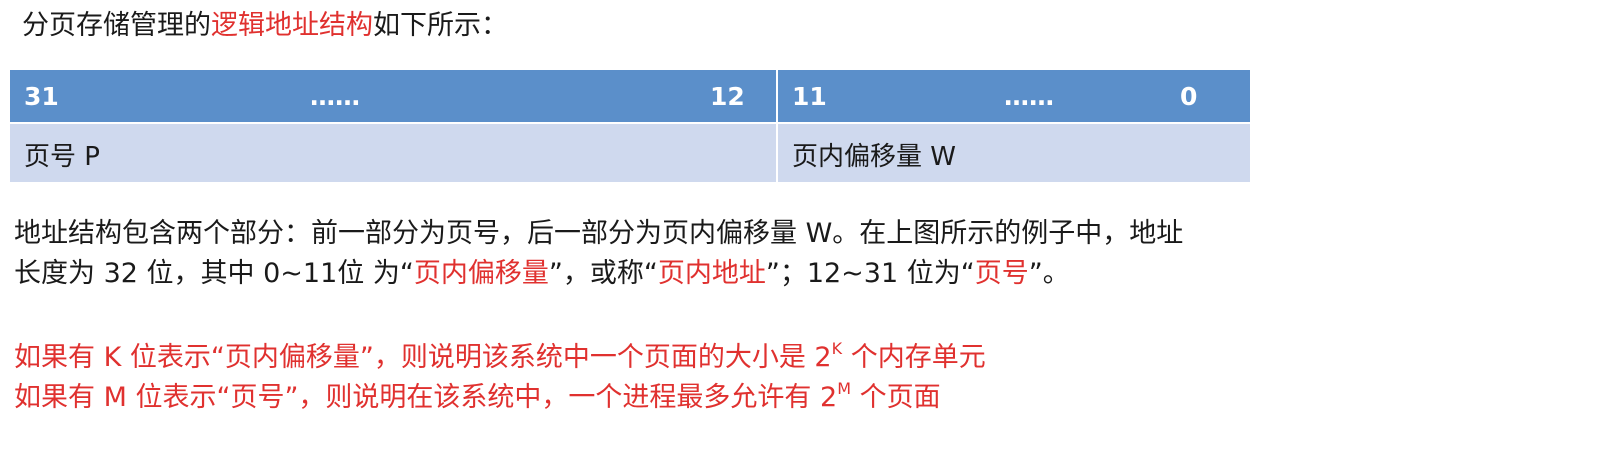 The image size is (1606, 451). Describe the element at coordinates (837, 348) in the screenshot. I see `note1-exponent: K` at that location.